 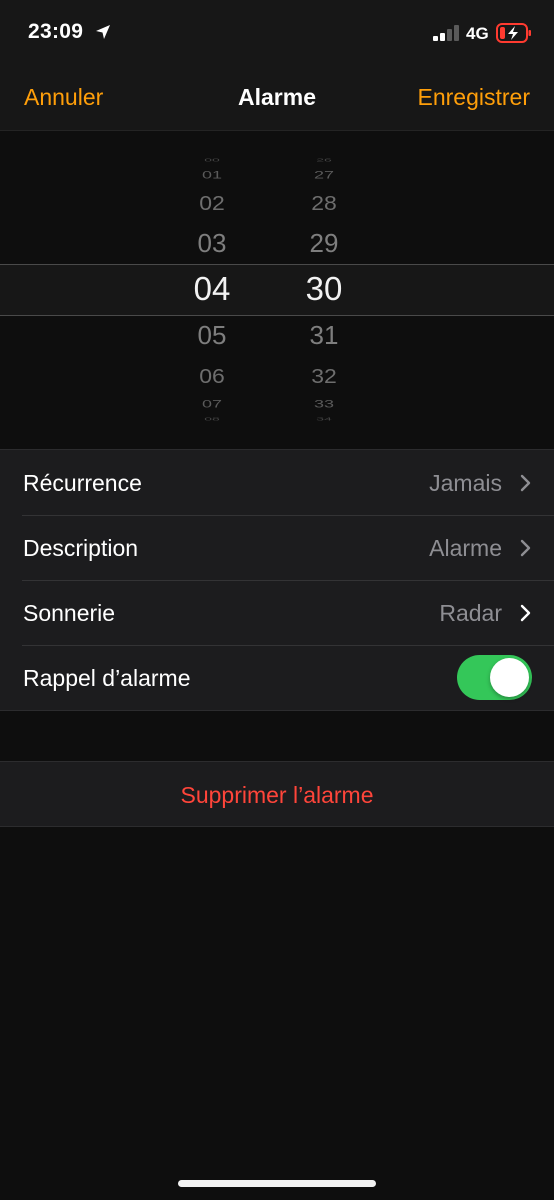 What do you see at coordinates (212, 243) in the screenshot?
I see `hour-option: 03` at bounding box center [212, 243].